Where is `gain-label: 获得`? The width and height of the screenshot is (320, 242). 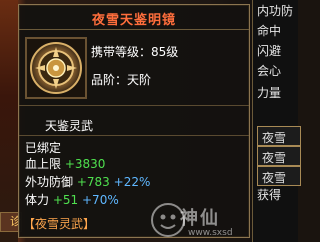 gain-label: 获得 is located at coordinates (269, 195).